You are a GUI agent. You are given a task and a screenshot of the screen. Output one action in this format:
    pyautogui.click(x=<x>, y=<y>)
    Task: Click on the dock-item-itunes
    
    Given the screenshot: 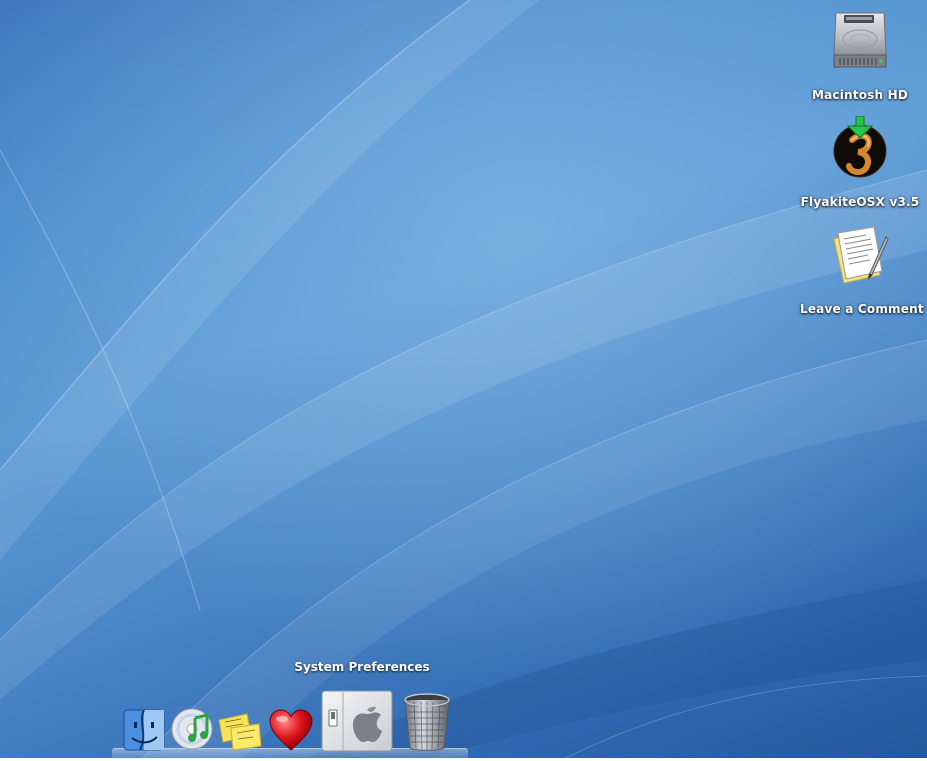 What is the action you would take?
    pyautogui.click(x=192, y=729)
    